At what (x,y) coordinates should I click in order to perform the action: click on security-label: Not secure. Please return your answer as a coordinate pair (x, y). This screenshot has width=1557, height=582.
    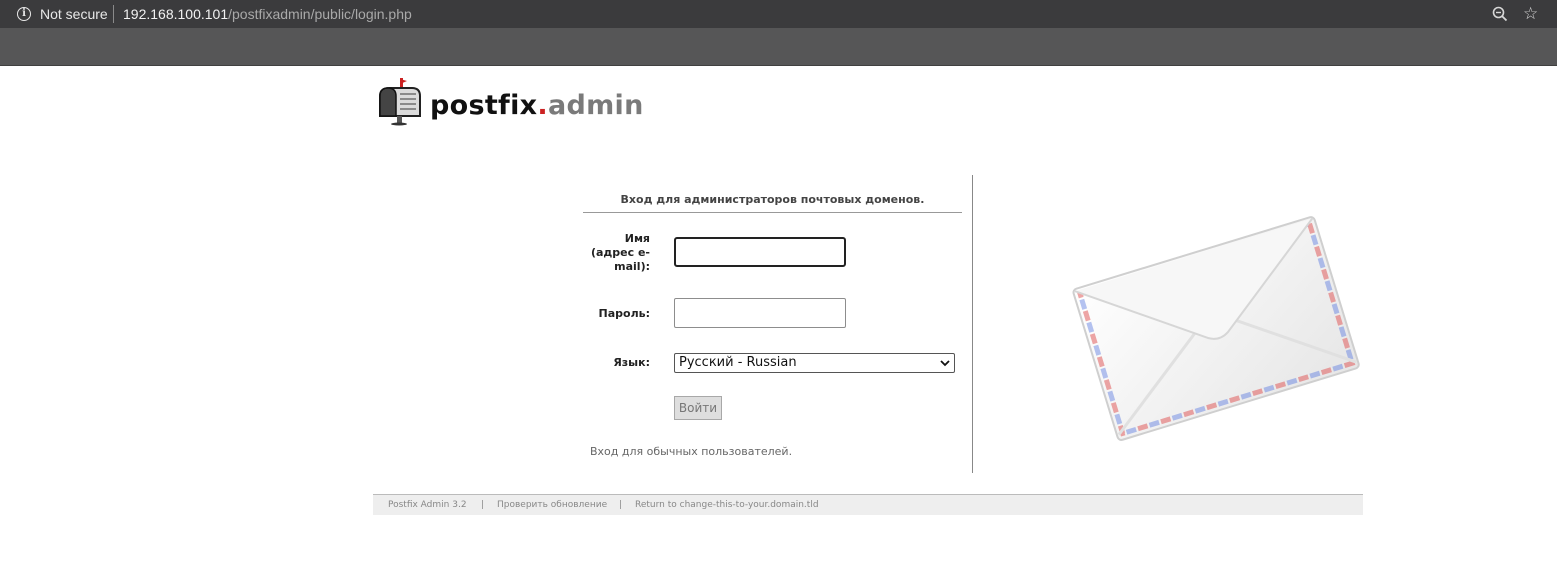
    Looking at the image, I should click on (74, 14).